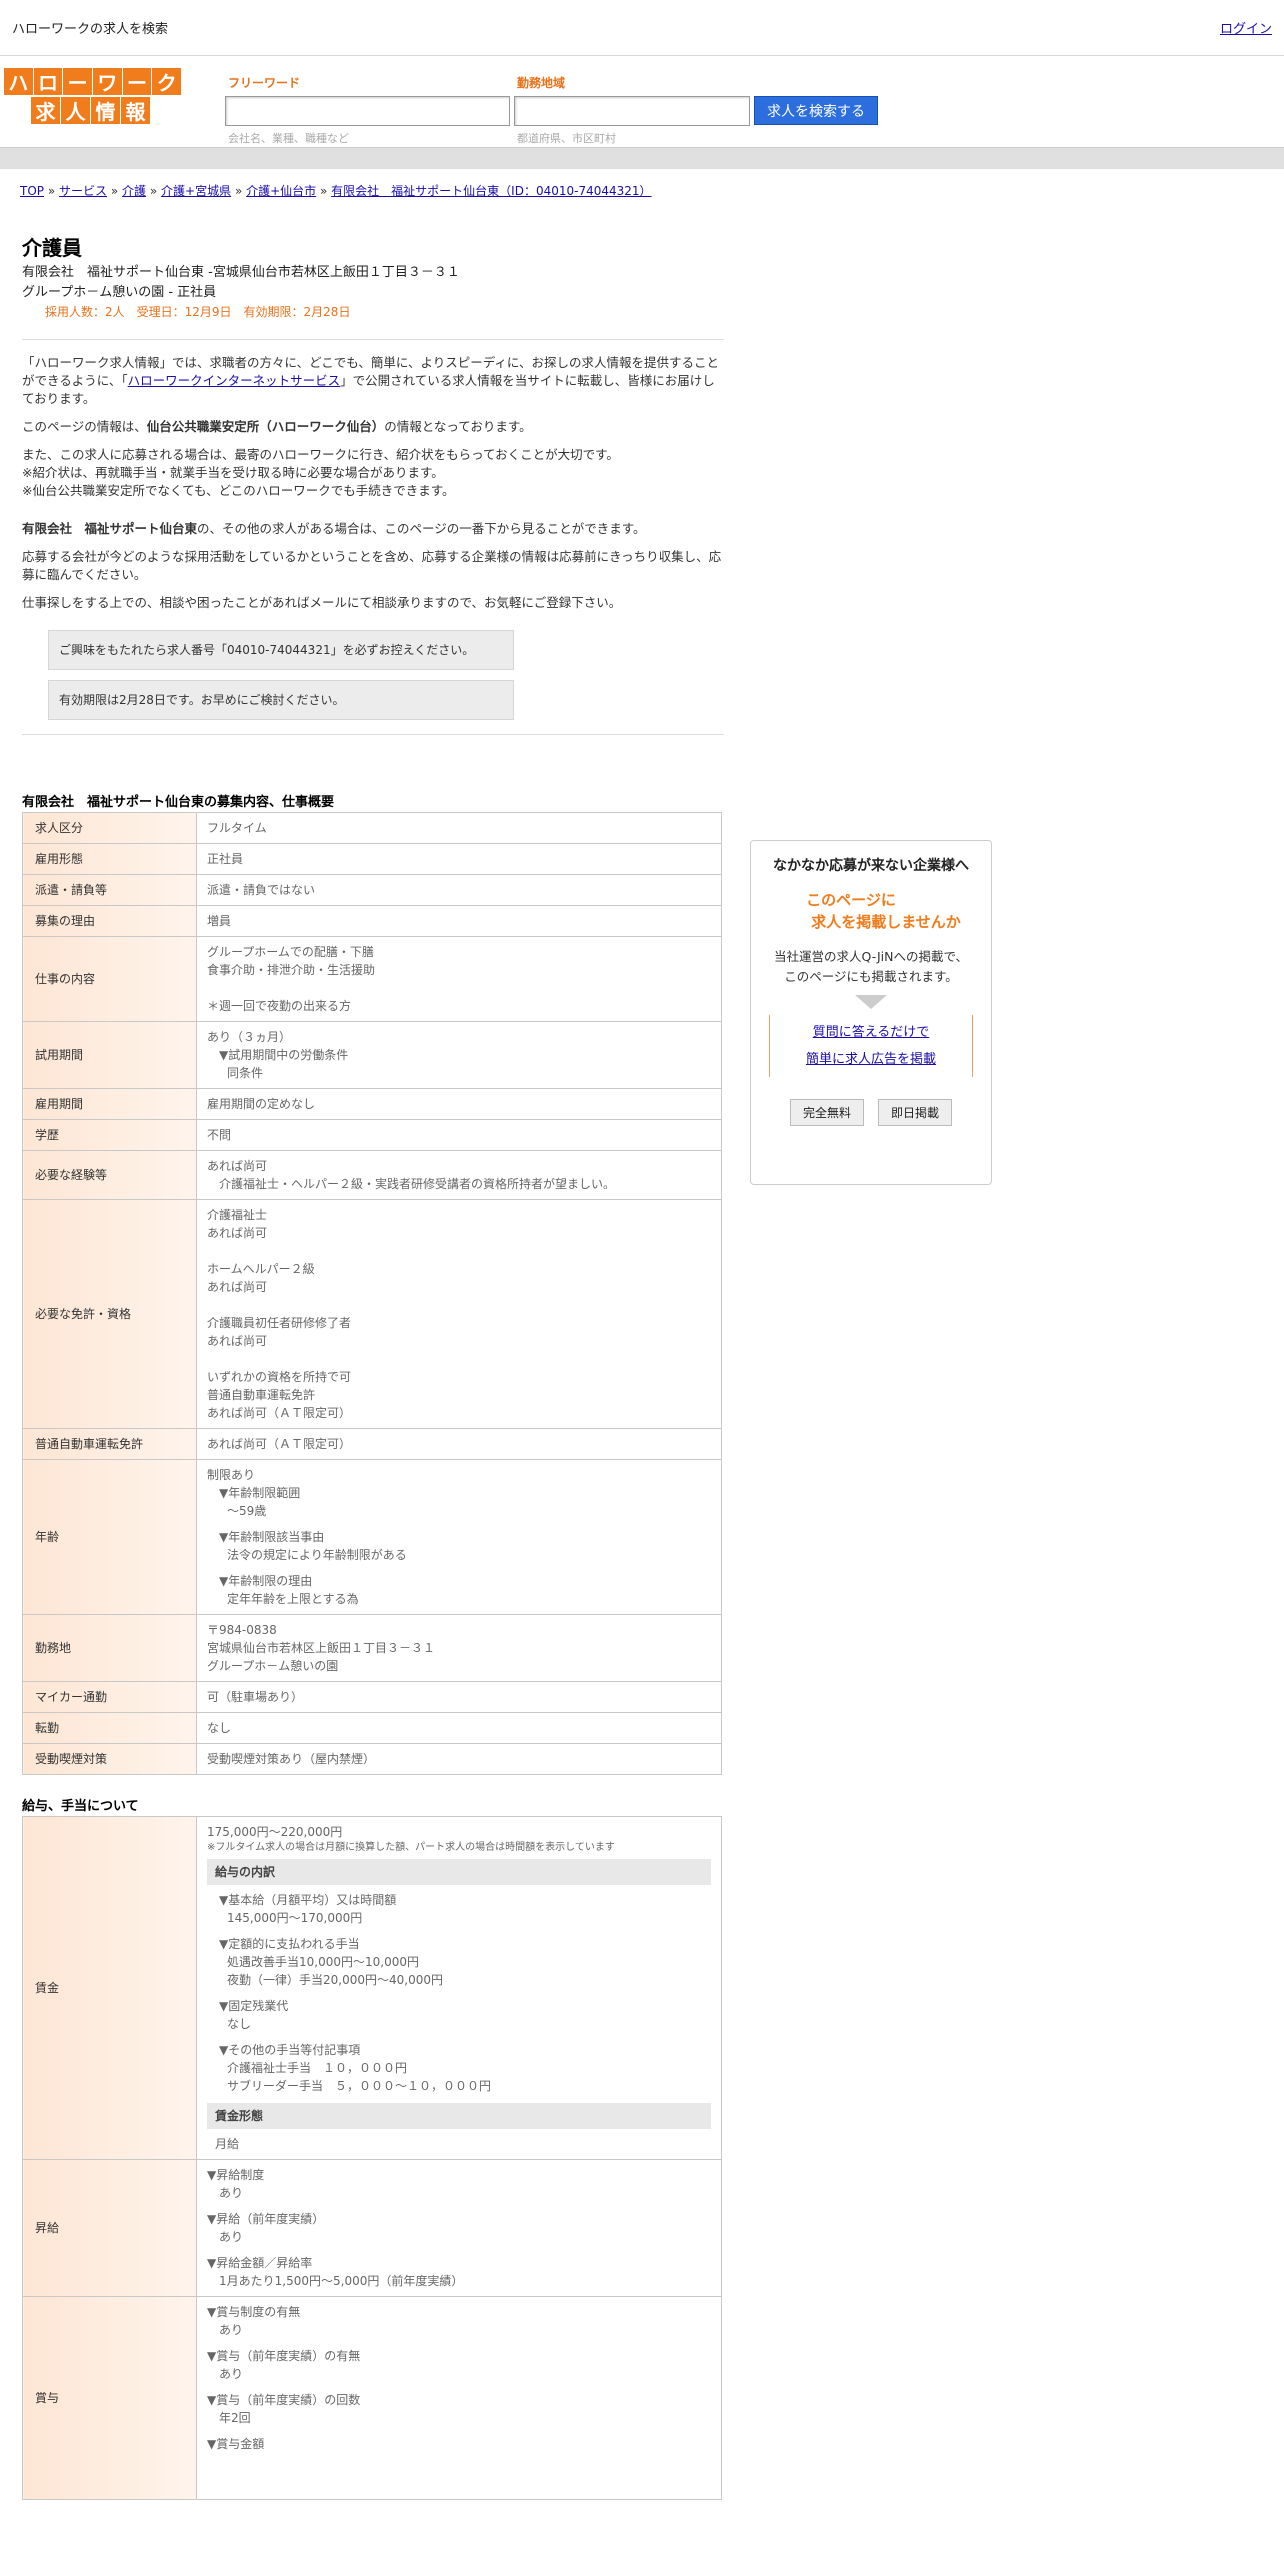  I want to click on table-row: 転勤 なし, so click(372, 1728).